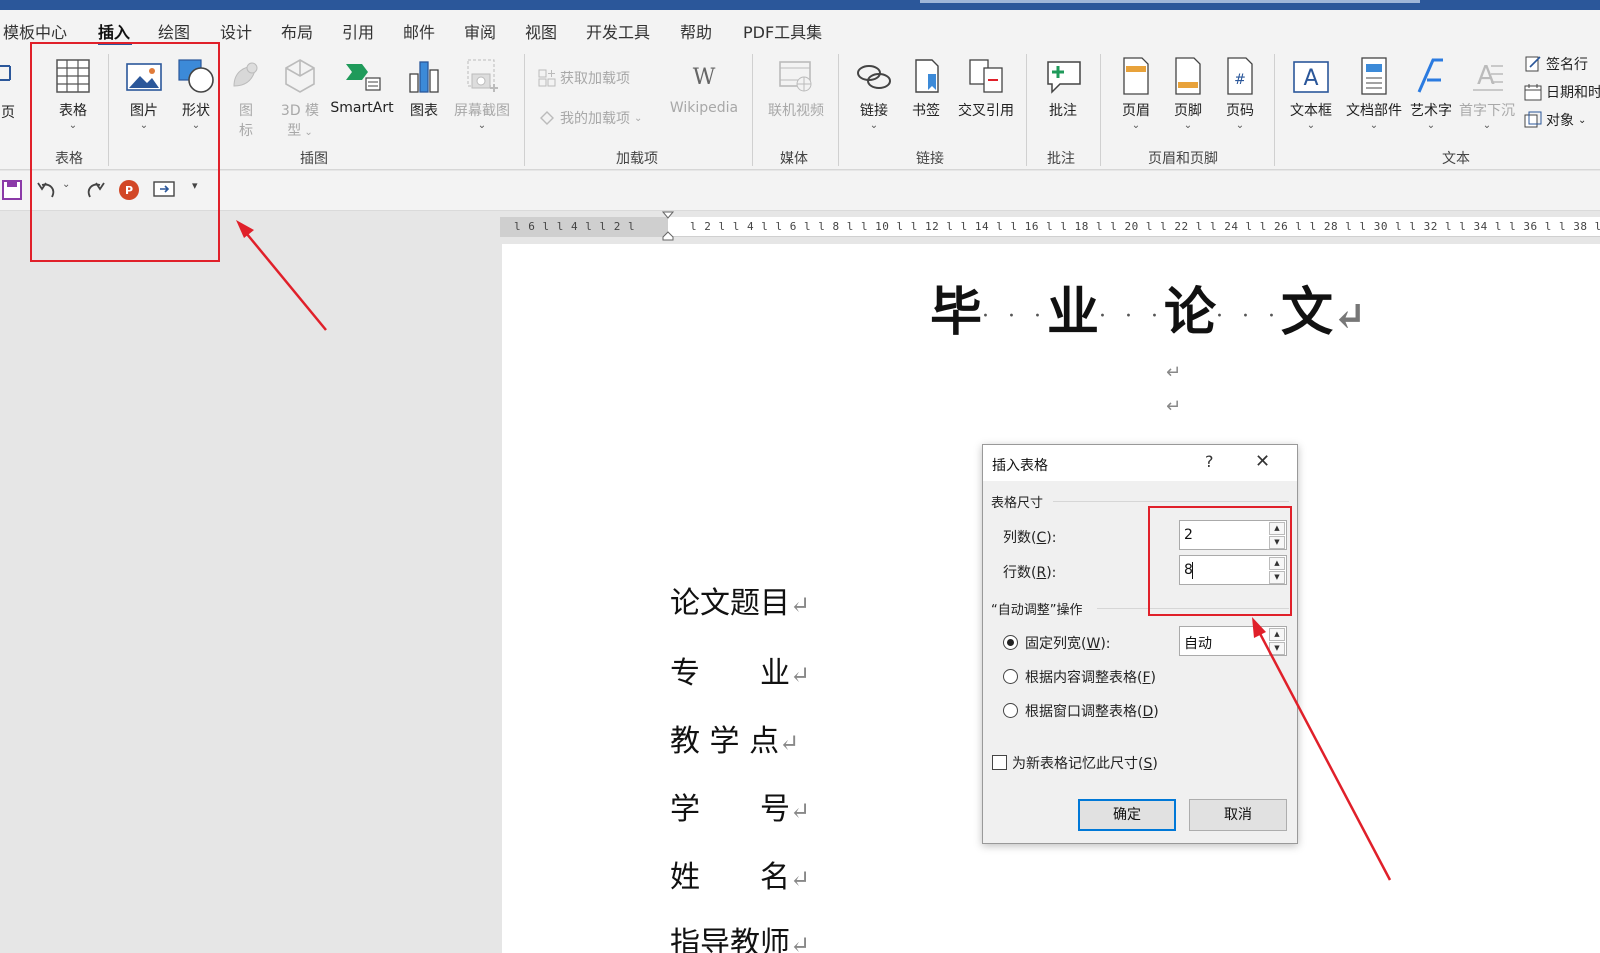 The width and height of the screenshot is (1600, 953). Describe the element at coordinates (725, 741) in the screenshot. I see `field-label: 教 学 点` at that location.